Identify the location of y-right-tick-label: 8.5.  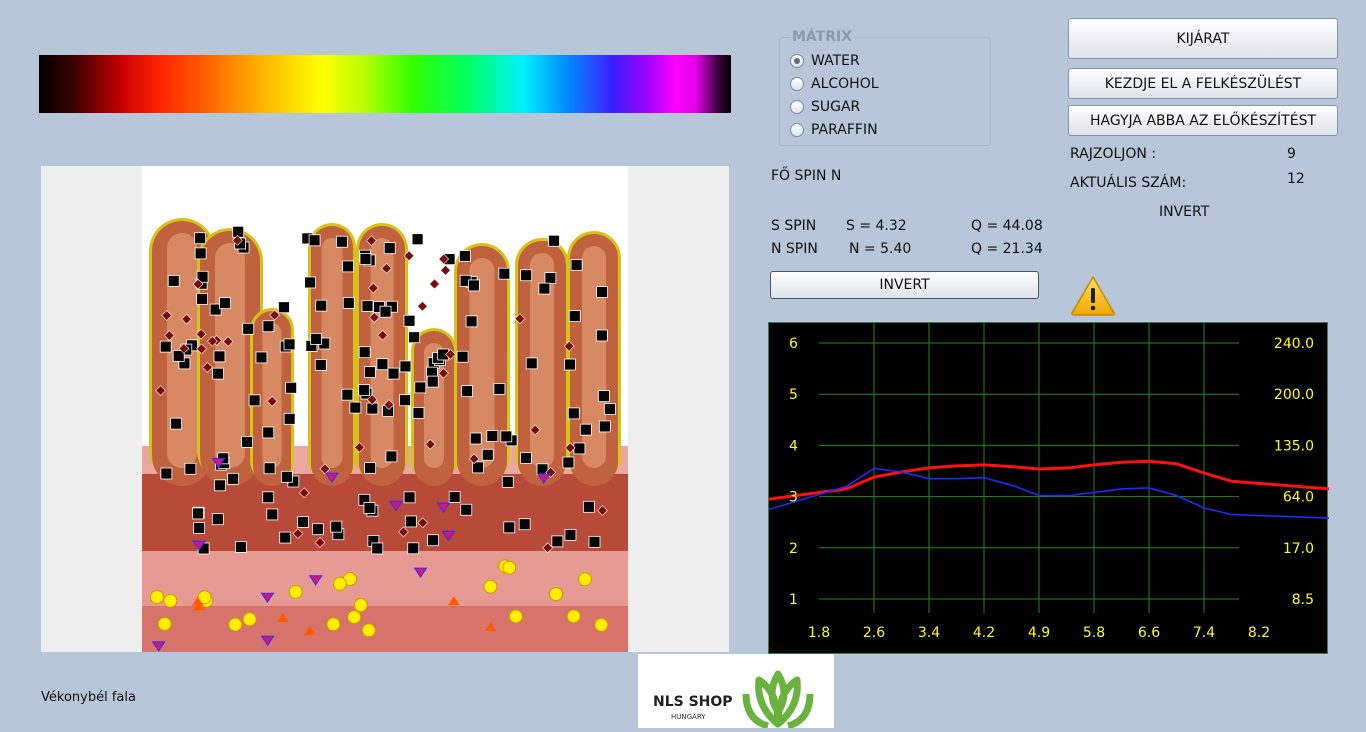
(1303, 600).